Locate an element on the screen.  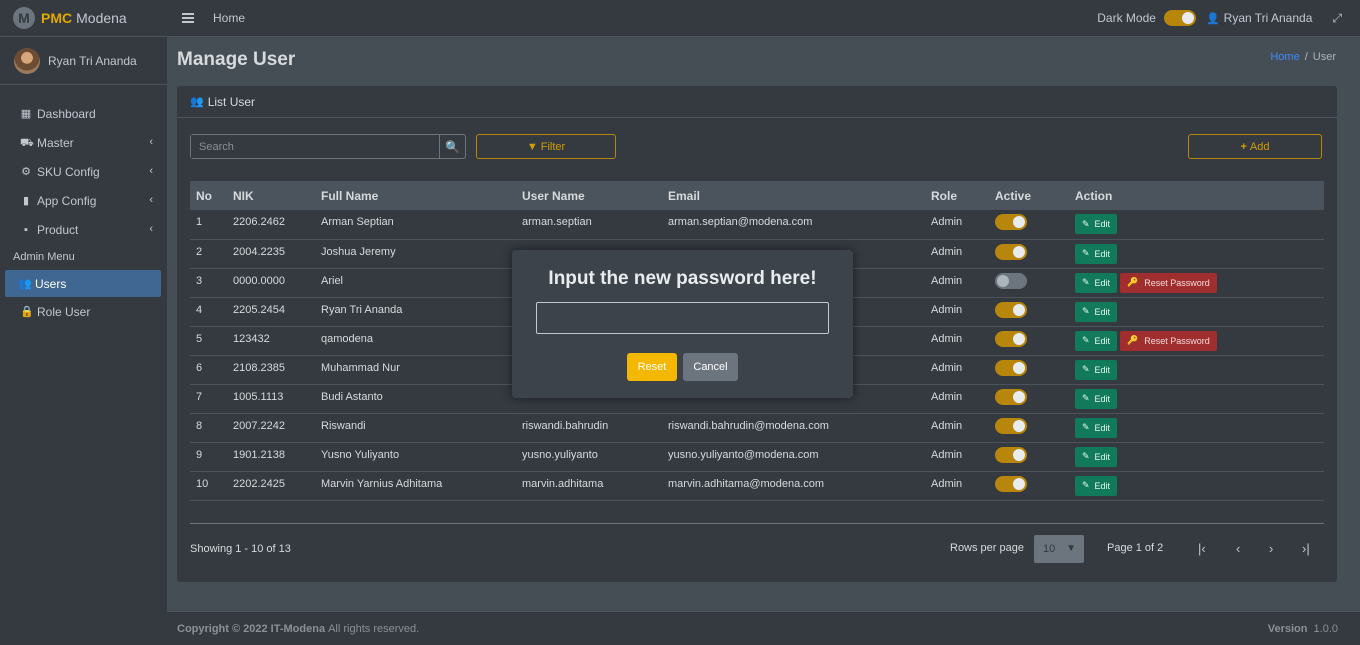
plus-icon: + is located at coordinates (1243, 146).